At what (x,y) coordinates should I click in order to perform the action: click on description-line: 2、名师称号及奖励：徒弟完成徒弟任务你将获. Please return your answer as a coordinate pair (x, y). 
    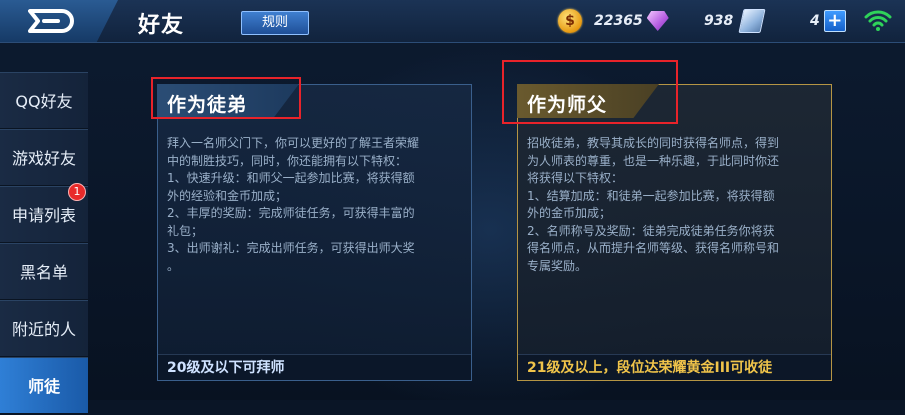
    Looking at the image, I should click on (651, 230).